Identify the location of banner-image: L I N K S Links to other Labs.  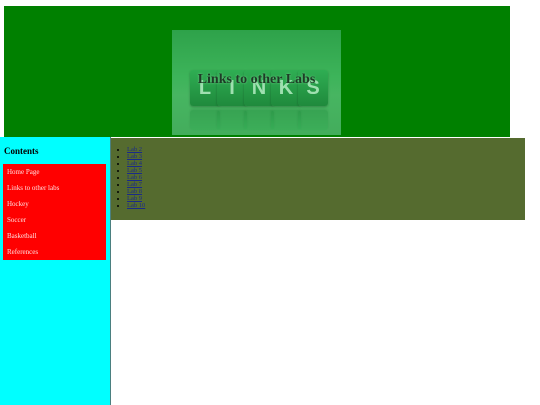
(256, 82).